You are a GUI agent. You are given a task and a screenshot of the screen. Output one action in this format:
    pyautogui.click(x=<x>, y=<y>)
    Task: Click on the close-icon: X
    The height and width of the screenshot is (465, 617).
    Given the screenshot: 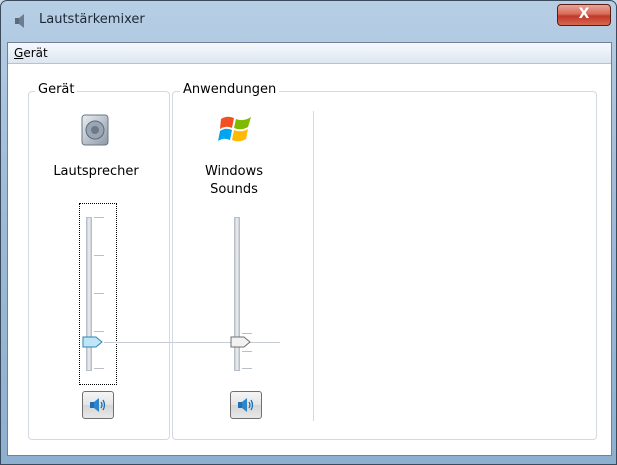 What is the action you would take?
    pyautogui.click(x=584, y=14)
    